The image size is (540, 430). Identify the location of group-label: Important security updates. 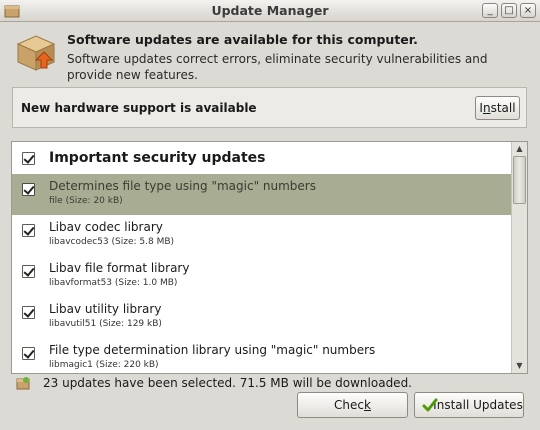
(157, 158).